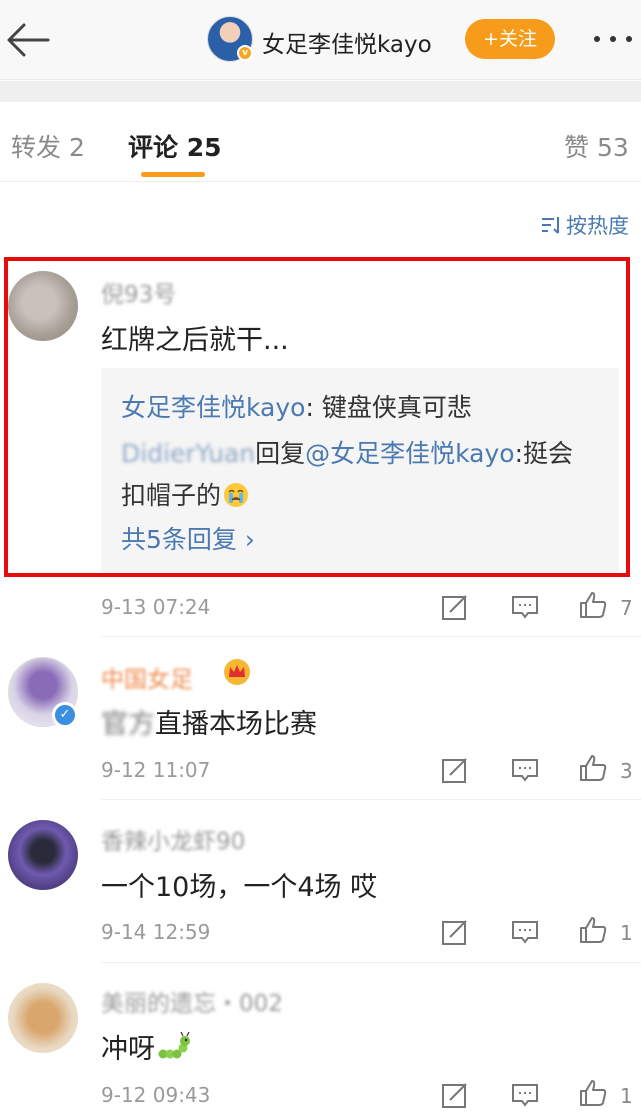 The height and width of the screenshot is (1118, 641). I want to click on comment-text-blurred: 官, so click(114, 724).